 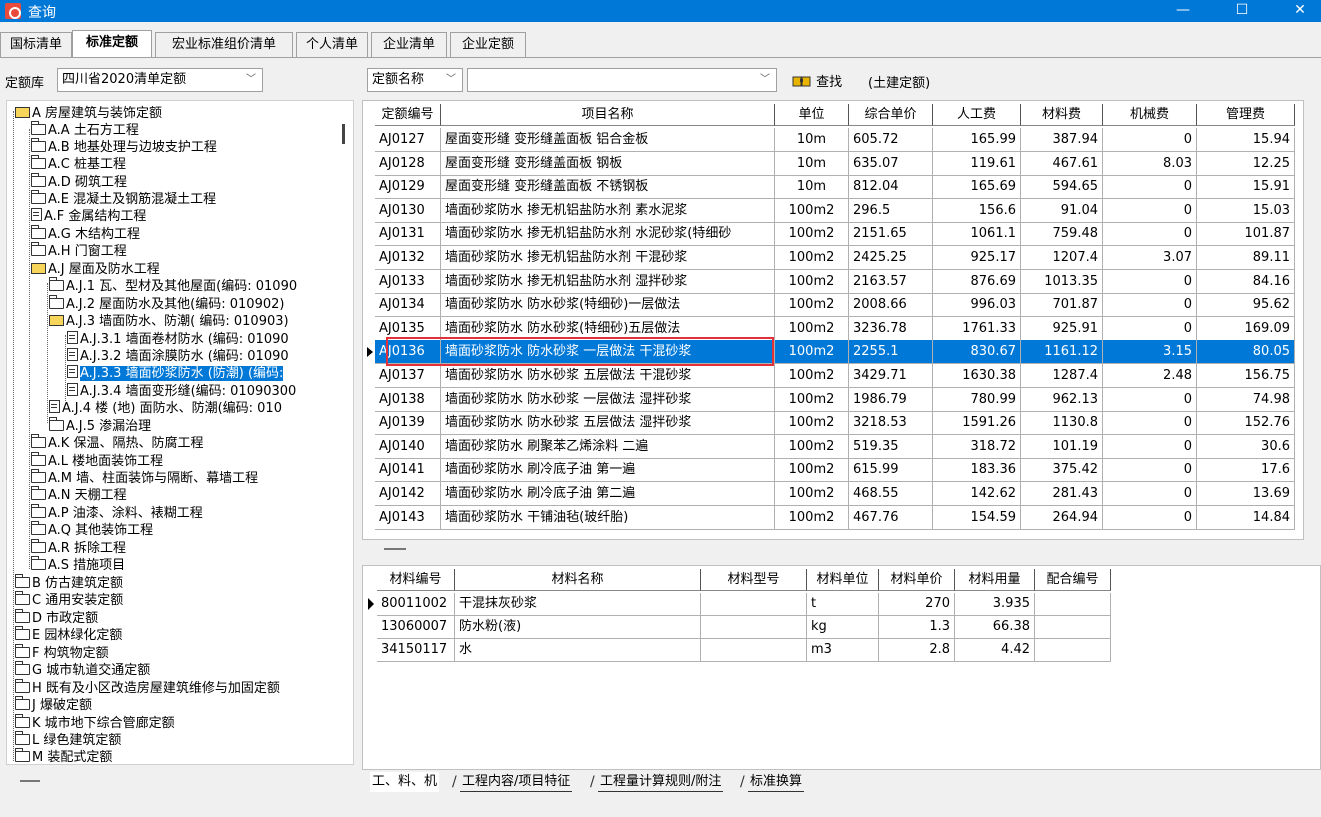 I want to click on tree-node-selected: A.J.3.3 墙面砂浆防水 (防潮) (编码:, so click(x=175, y=373).